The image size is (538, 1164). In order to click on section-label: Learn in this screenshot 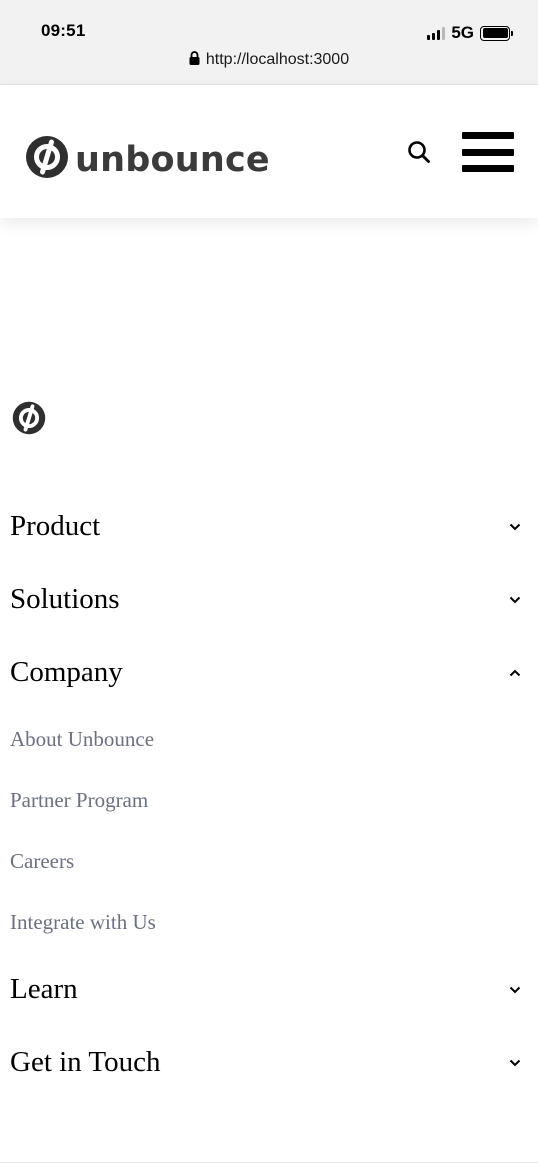, I will do `click(44, 989)`.